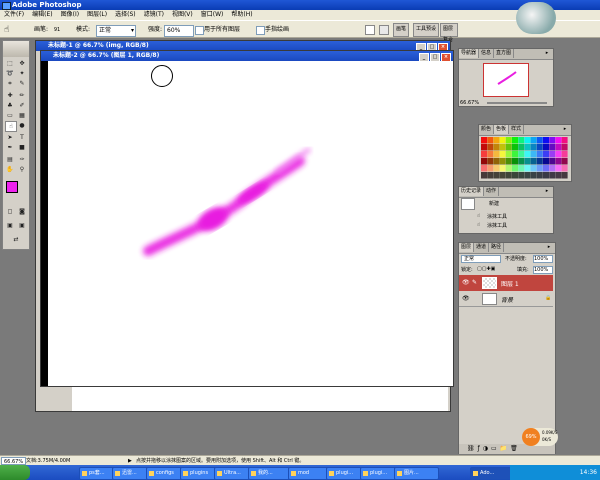 The height and width of the screenshot is (480, 600). I want to click on lasso-tool-icon: ➰, so click(10, 73).